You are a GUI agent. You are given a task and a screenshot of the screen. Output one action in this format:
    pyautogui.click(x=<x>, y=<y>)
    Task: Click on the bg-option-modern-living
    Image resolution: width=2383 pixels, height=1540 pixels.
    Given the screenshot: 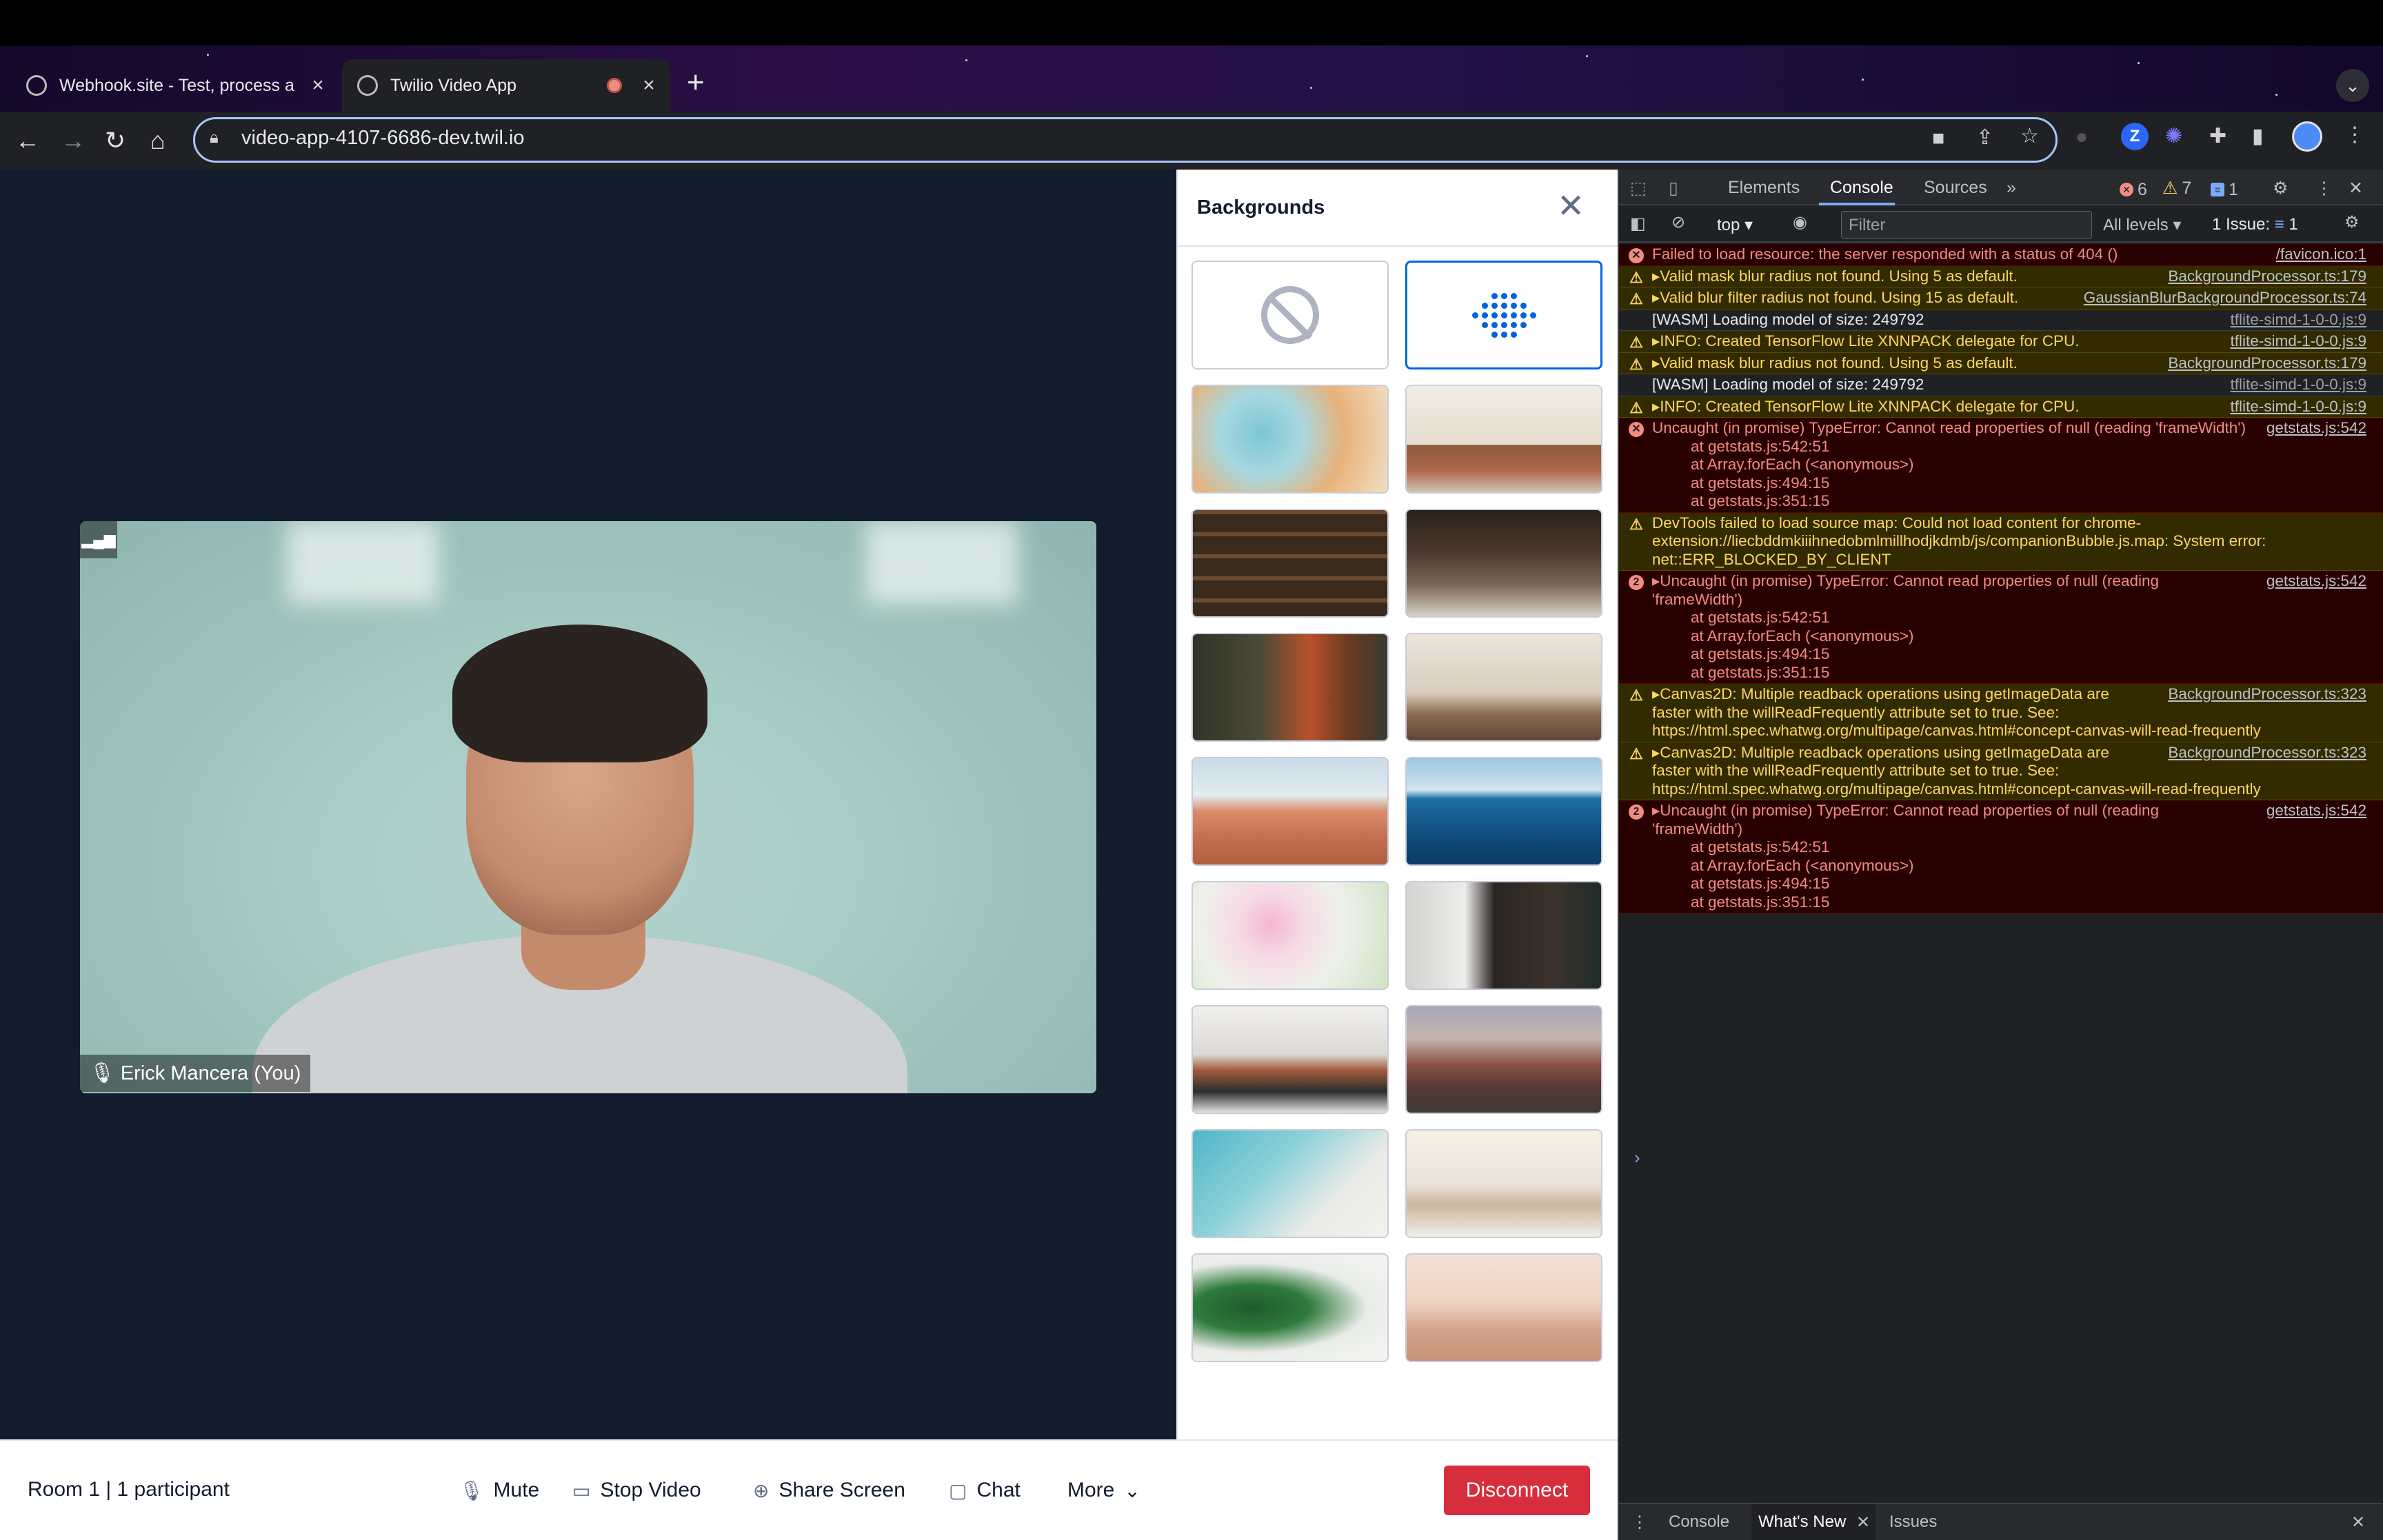 What is the action you would take?
    pyautogui.click(x=1290, y=1059)
    